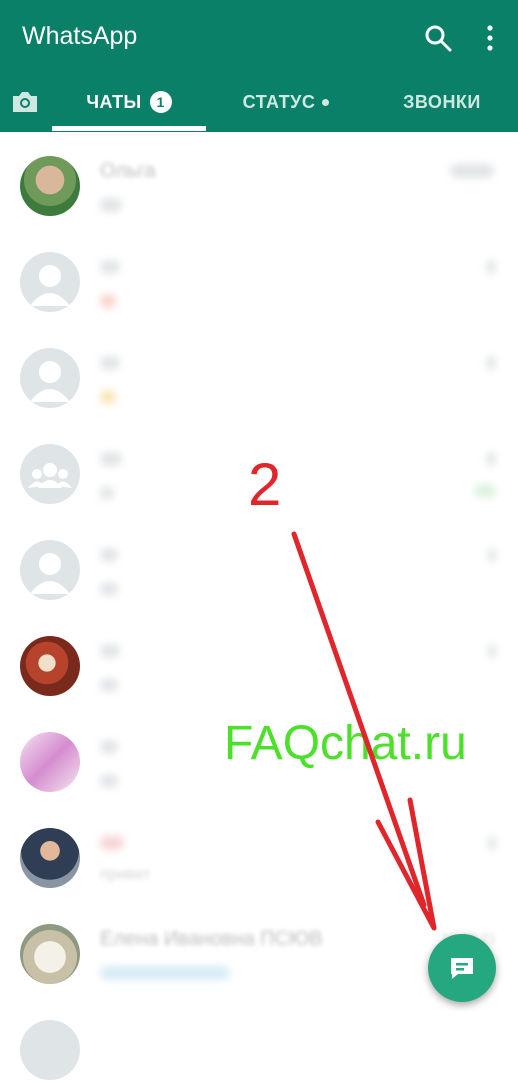  What do you see at coordinates (80, 36) in the screenshot?
I see `app-title: WhatsApp` at bounding box center [80, 36].